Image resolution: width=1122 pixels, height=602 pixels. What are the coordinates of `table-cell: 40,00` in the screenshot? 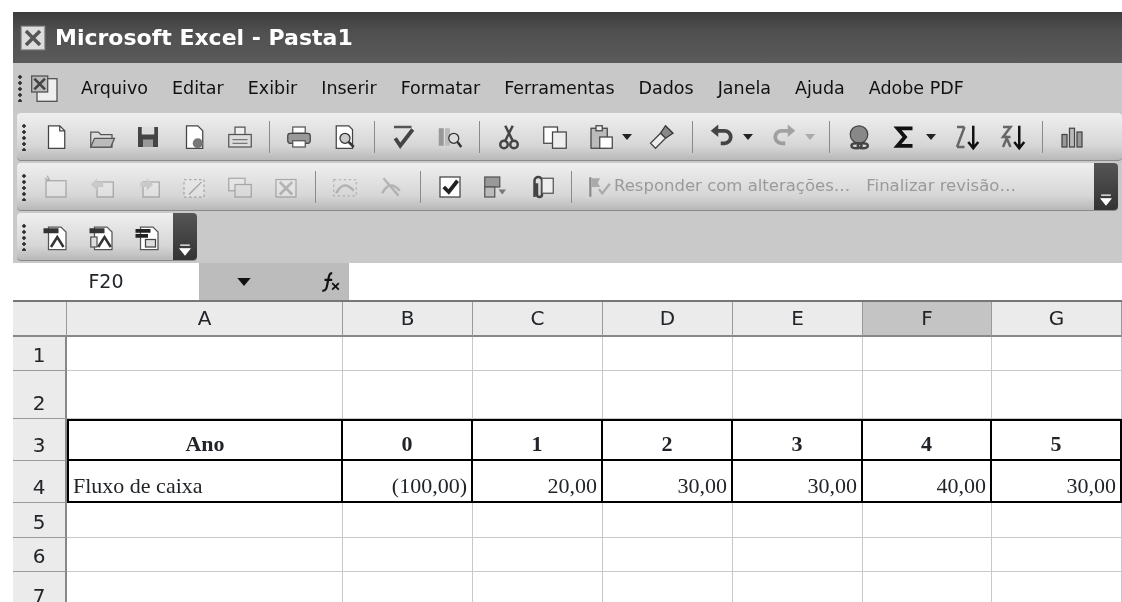 It's located at (927, 482).